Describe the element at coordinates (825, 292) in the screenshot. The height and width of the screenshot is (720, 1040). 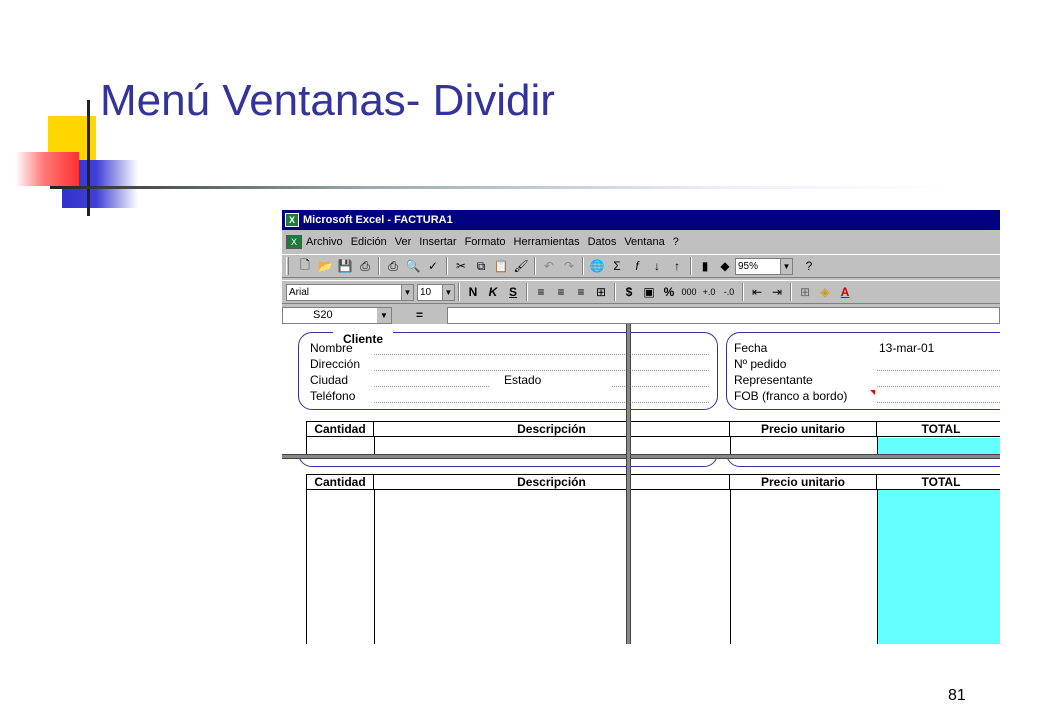
I see `fill-color-icon: ◈` at that location.